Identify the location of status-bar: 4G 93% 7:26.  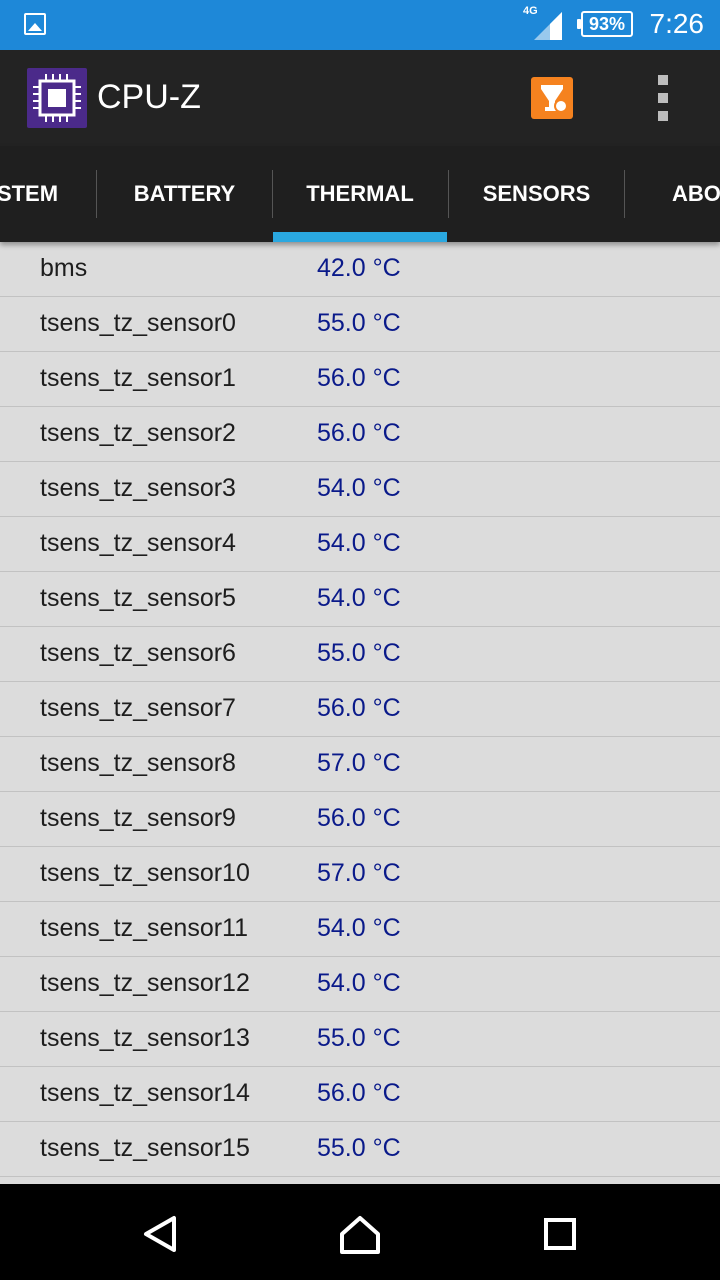
(360, 25).